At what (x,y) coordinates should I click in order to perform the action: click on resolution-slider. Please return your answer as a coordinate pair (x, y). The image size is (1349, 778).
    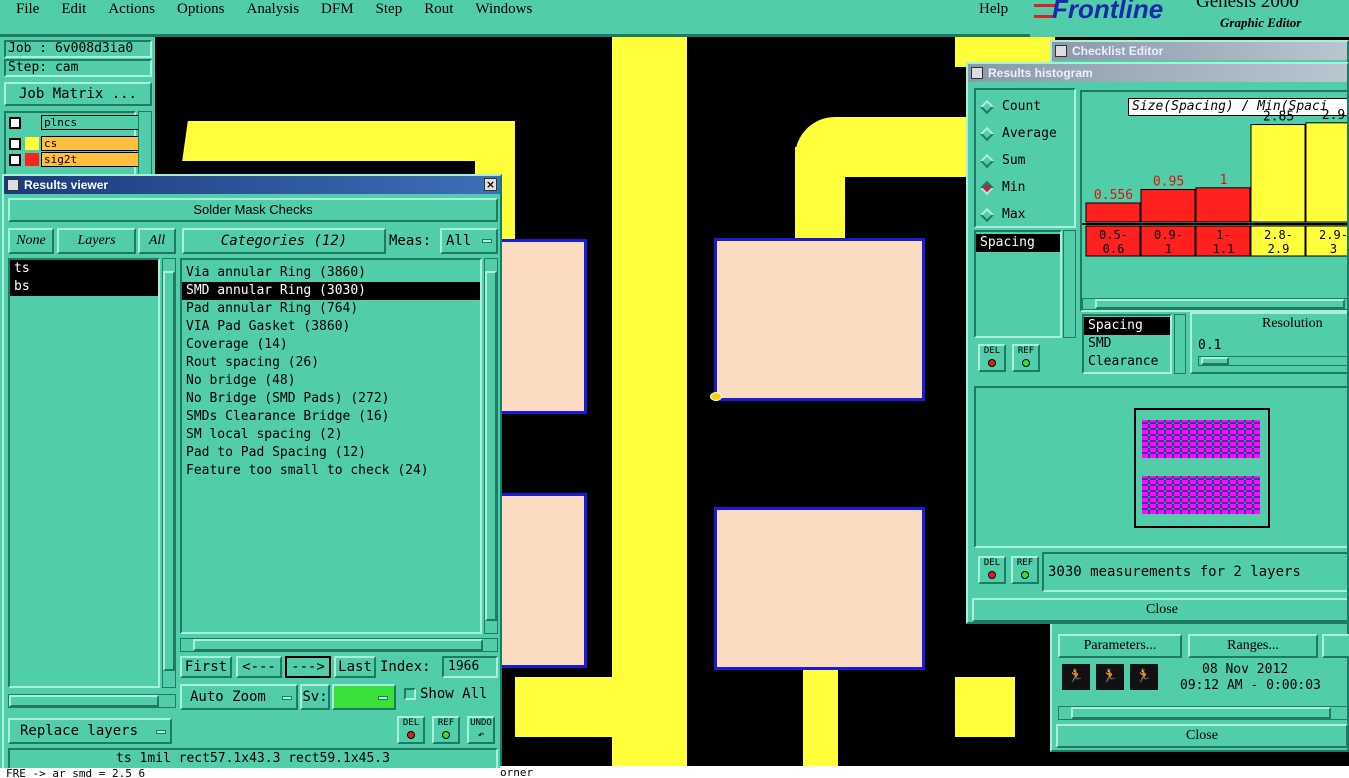
    Looking at the image, I should click on (1272, 361).